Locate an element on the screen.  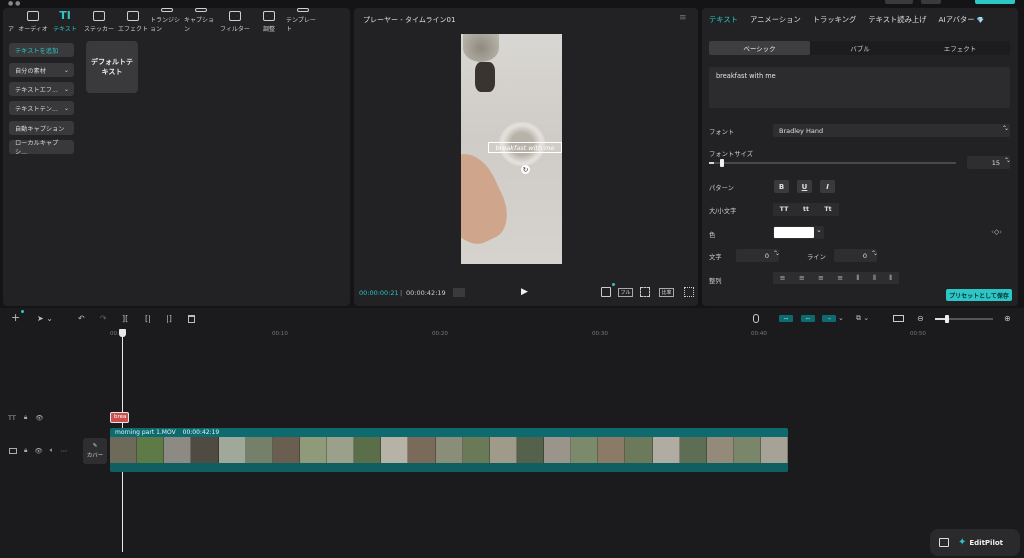
font-size-slider-thumb is located at coordinates (721, 163).